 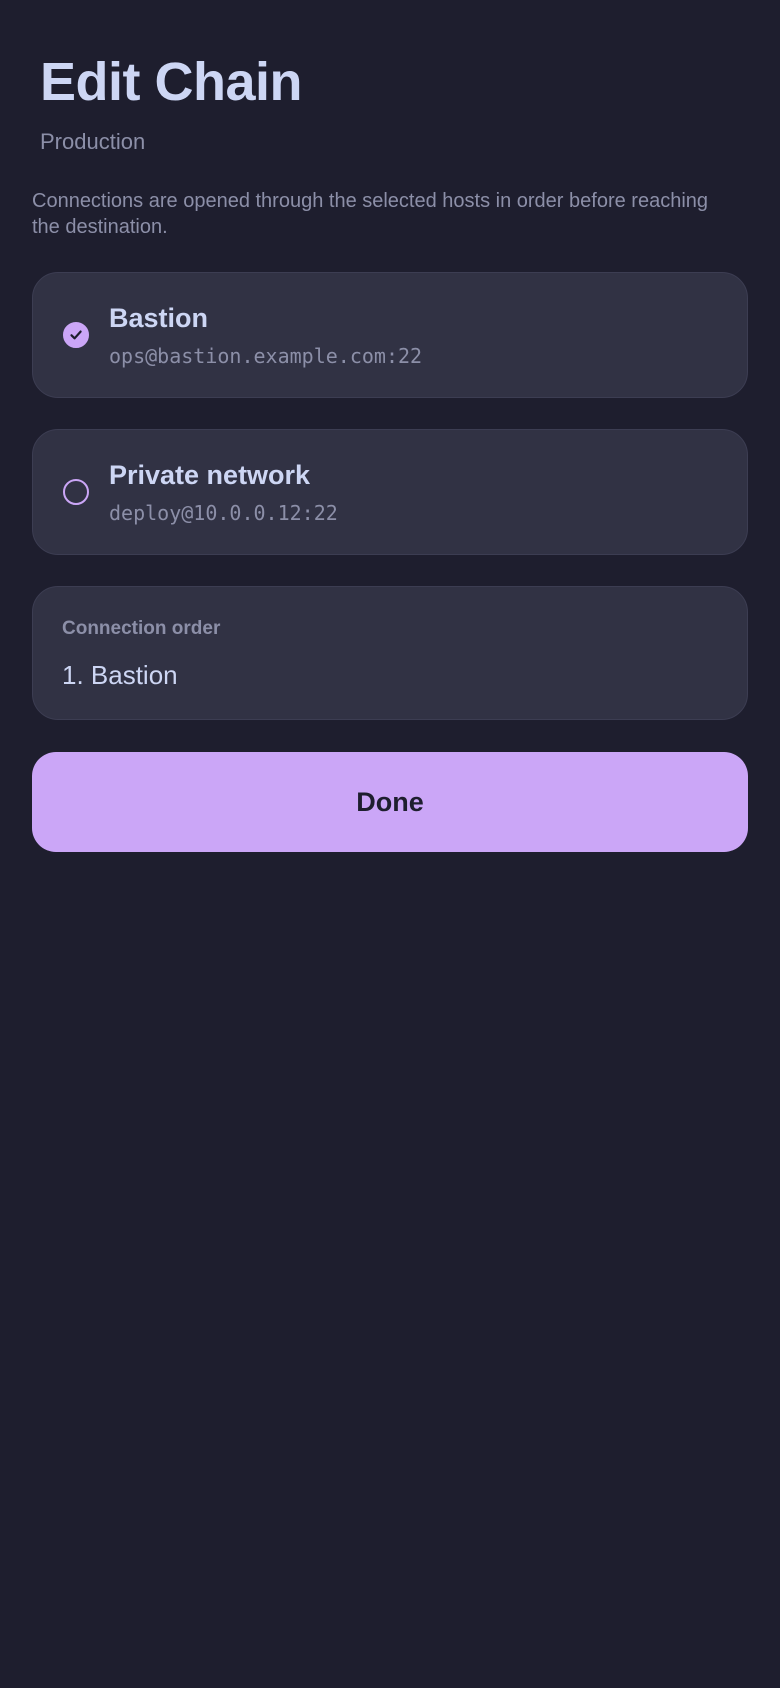 I want to click on connection-order-card: Connection order 1. Bastion, so click(x=390, y=653).